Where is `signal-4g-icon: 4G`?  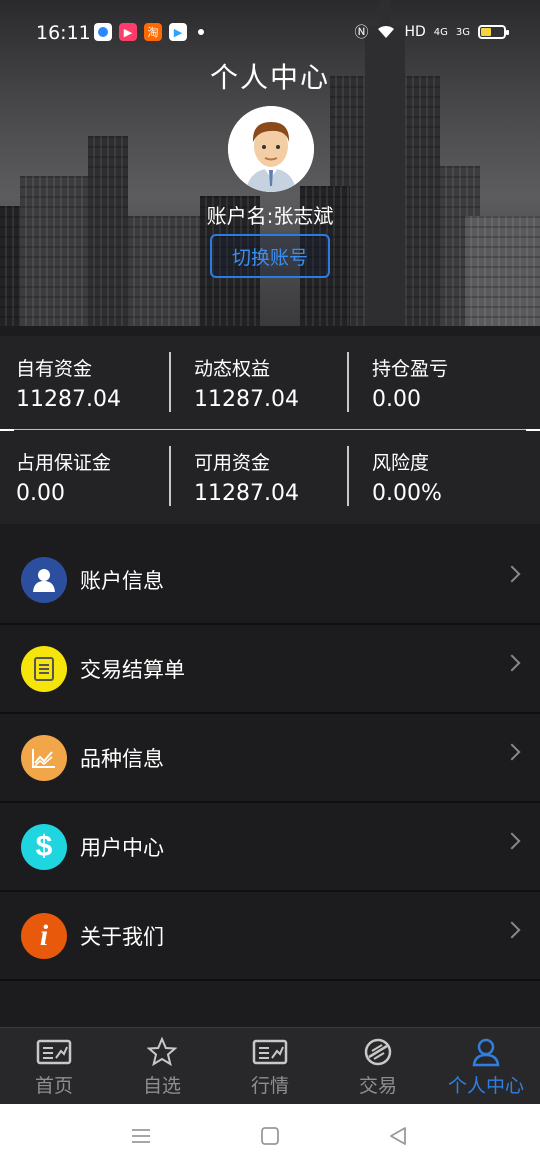 signal-4g-icon: 4G is located at coordinates (440, 32).